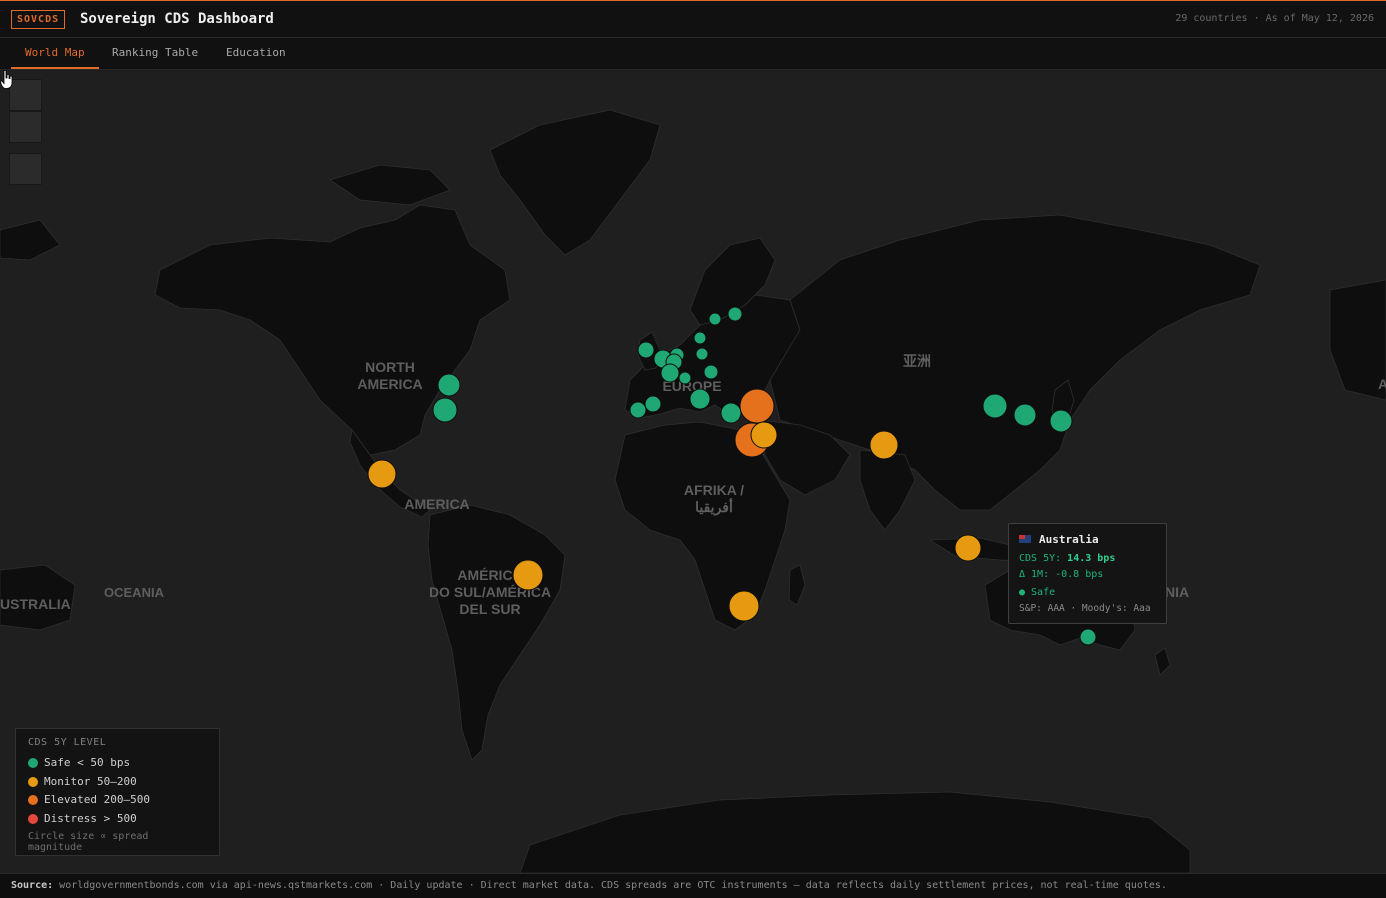 This screenshot has height=898, width=1386. Describe the element at coordinates (1061, 421) in the screenshot. I see `marker-japan` at that location.